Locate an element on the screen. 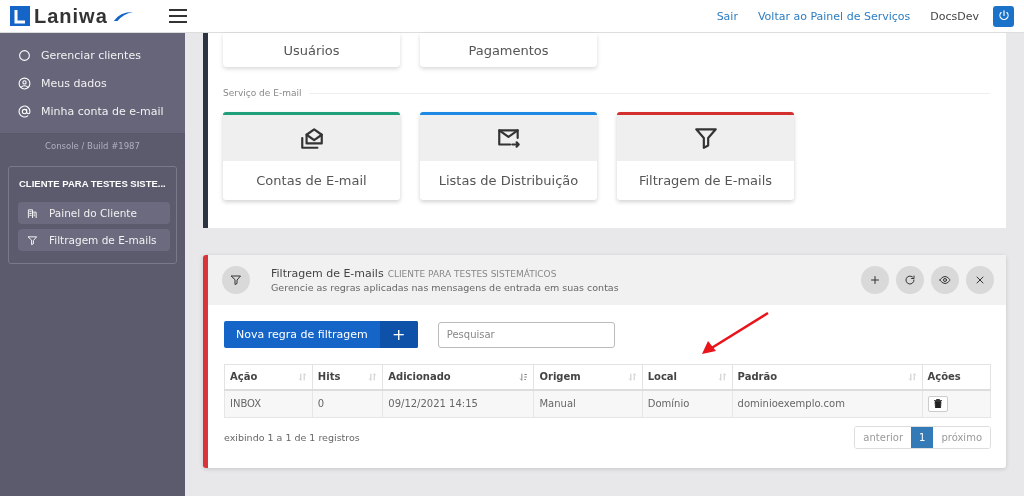 The width and height of the screenshot is (1024, 496). panel-title: Filtragem de E-mails is located at coordinates (327, 273).